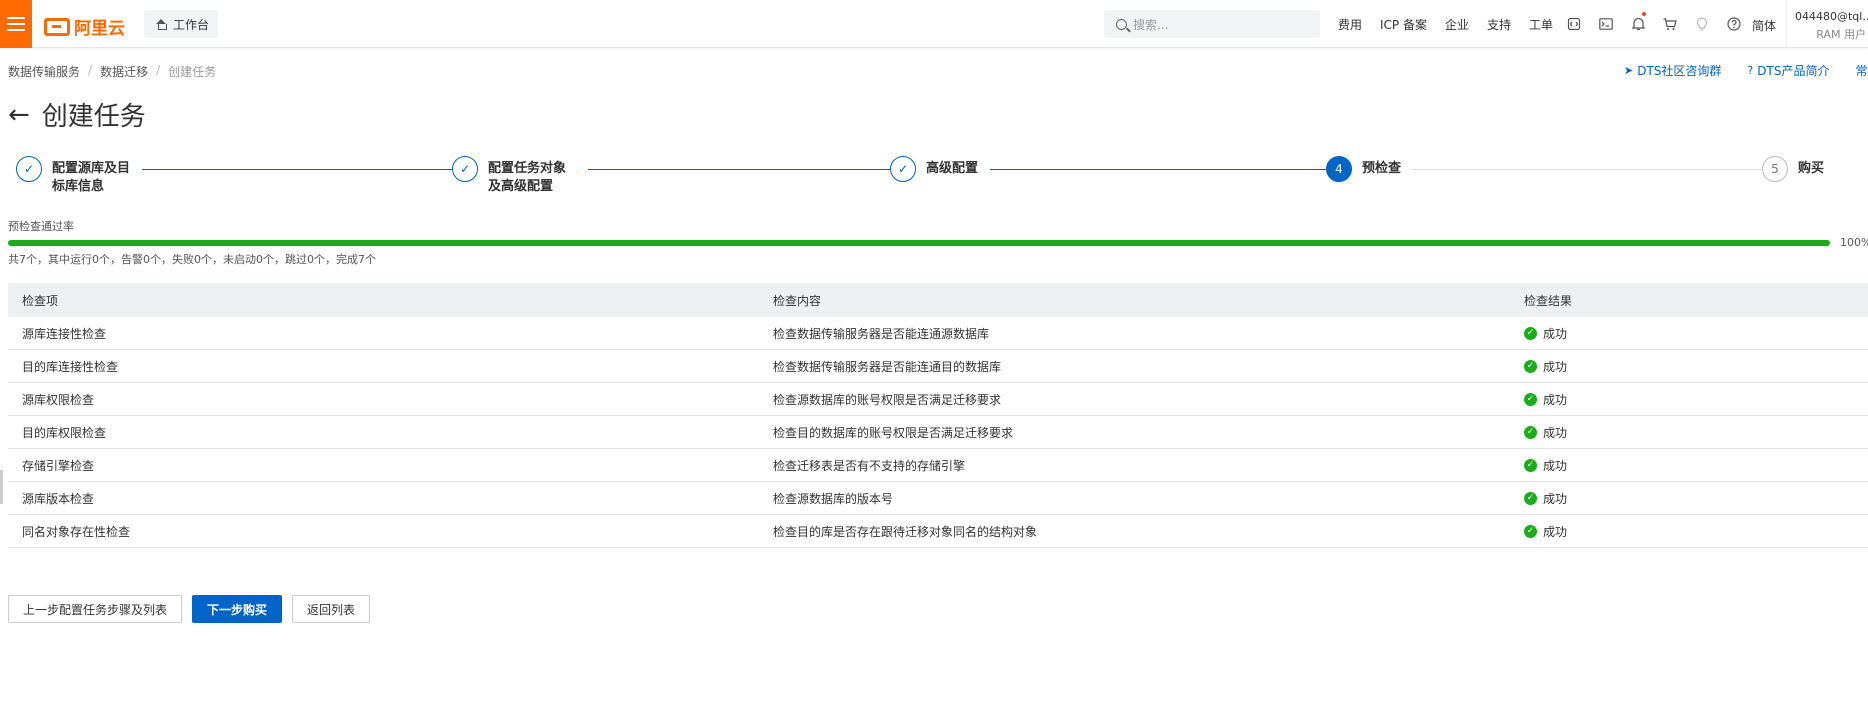 This screenshot has width=1868, height=714. What do you see at coordinates (1788, 70) in the screenshot?
I see `link-dts-intro: ? DTS产品简介` at bounding box center [1788, 70].